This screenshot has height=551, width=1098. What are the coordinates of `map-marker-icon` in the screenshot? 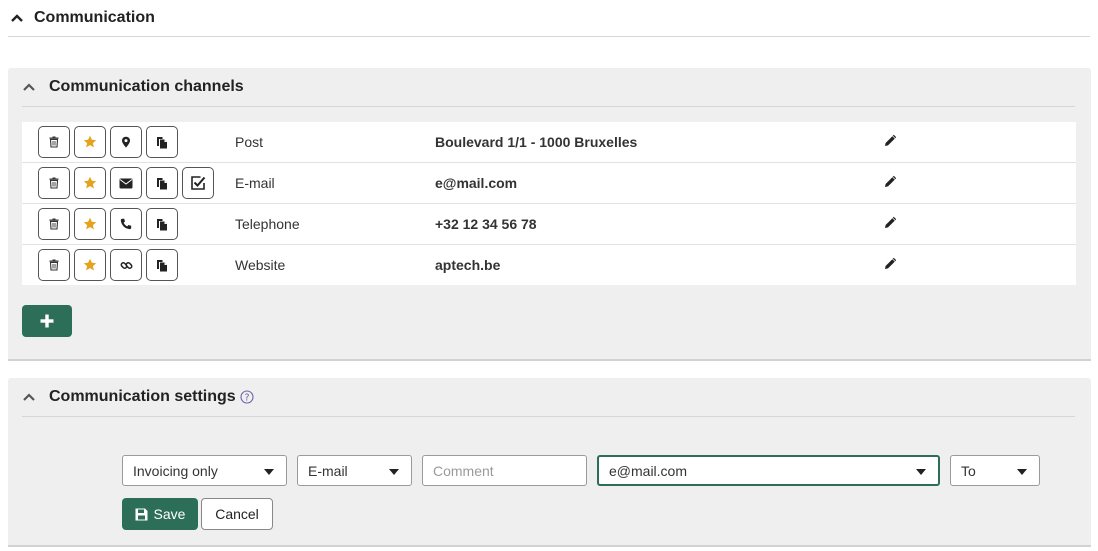 It's located at (126, 142).